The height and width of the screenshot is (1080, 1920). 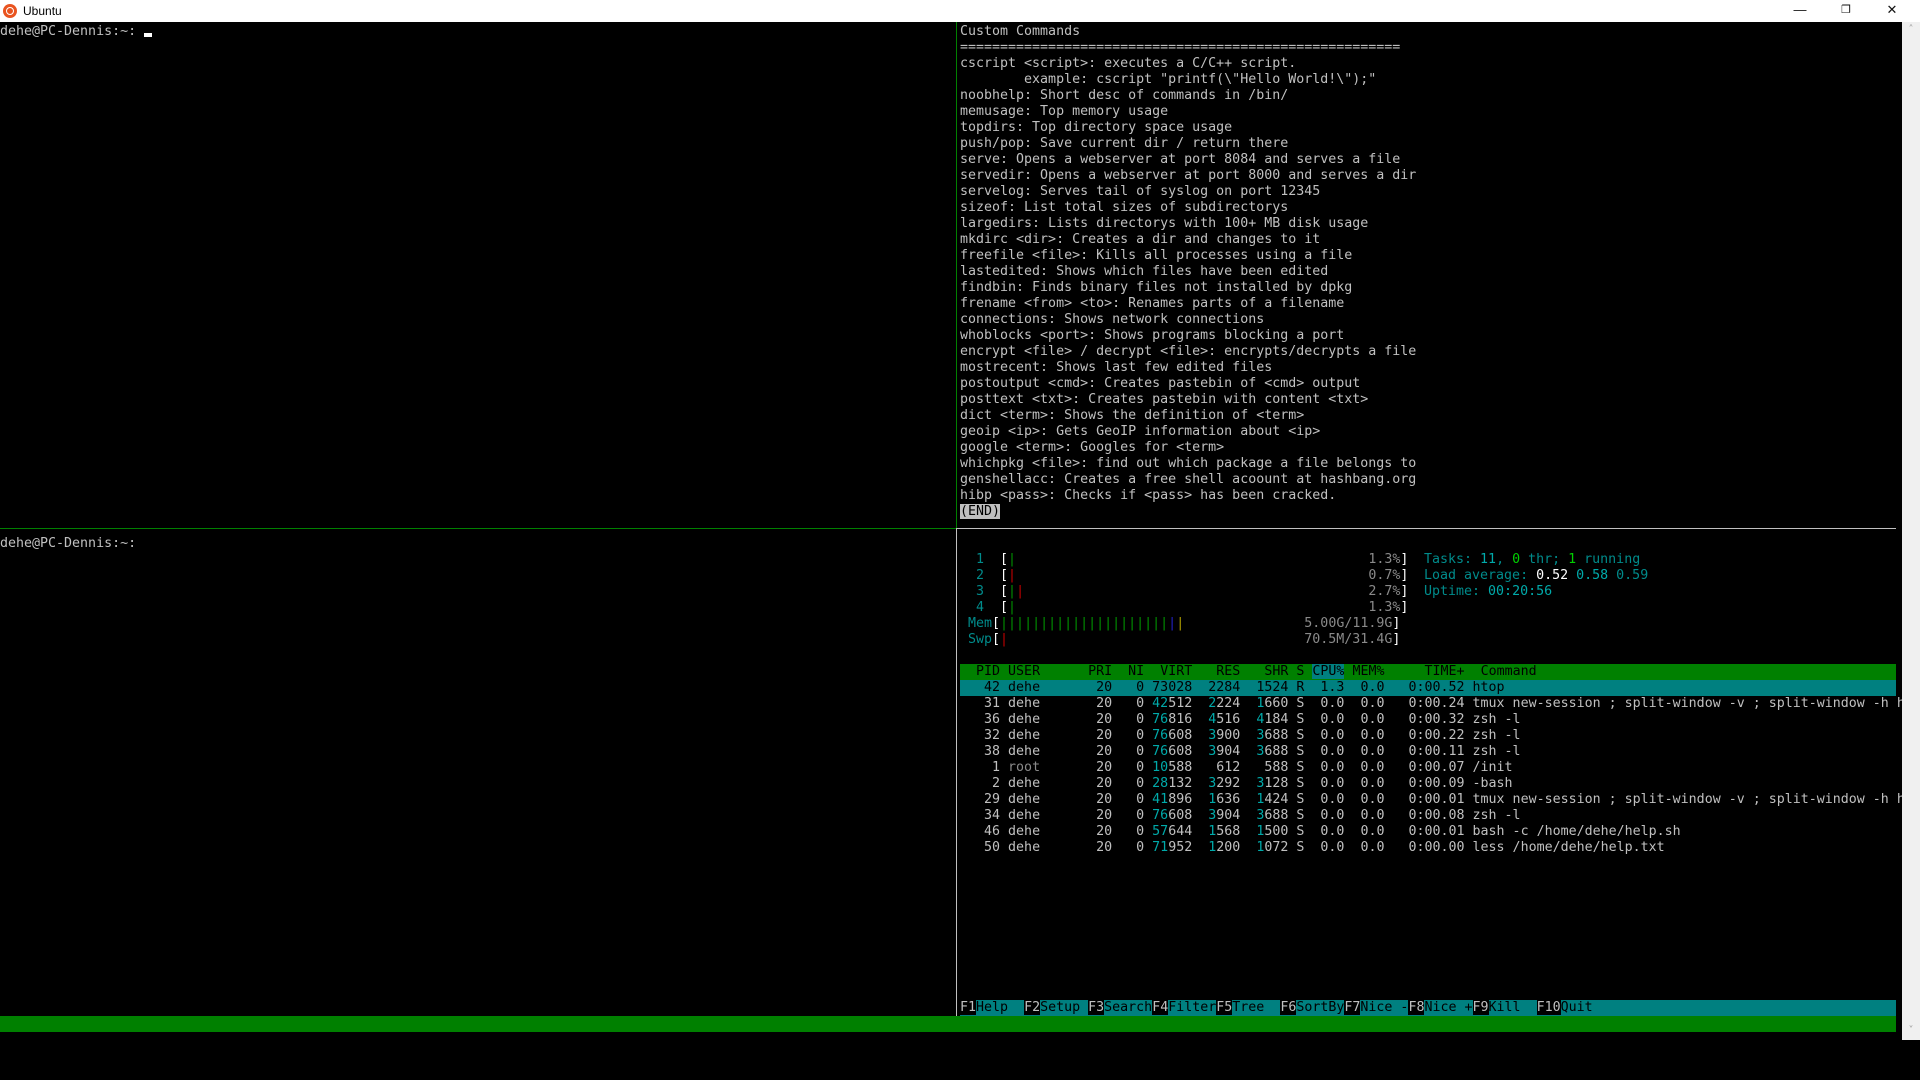 I want to click on fkey-f5: F5, so click(x=1224, y=1007).